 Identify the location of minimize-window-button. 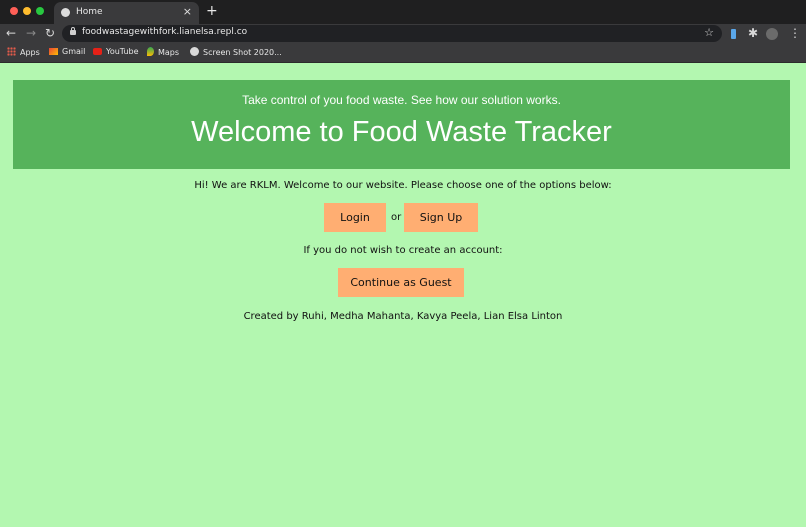
(27, 11).